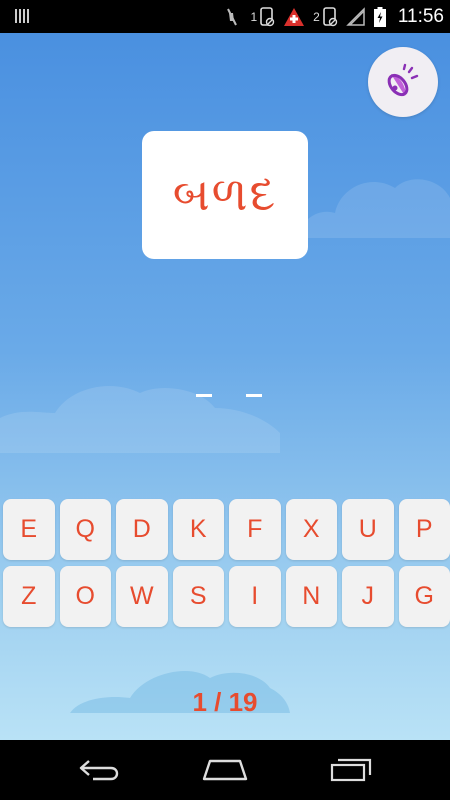 Image resolution: width=450 pixels, height=800 pixels. I want to click on word-text: બળદ, so click(225, 194).